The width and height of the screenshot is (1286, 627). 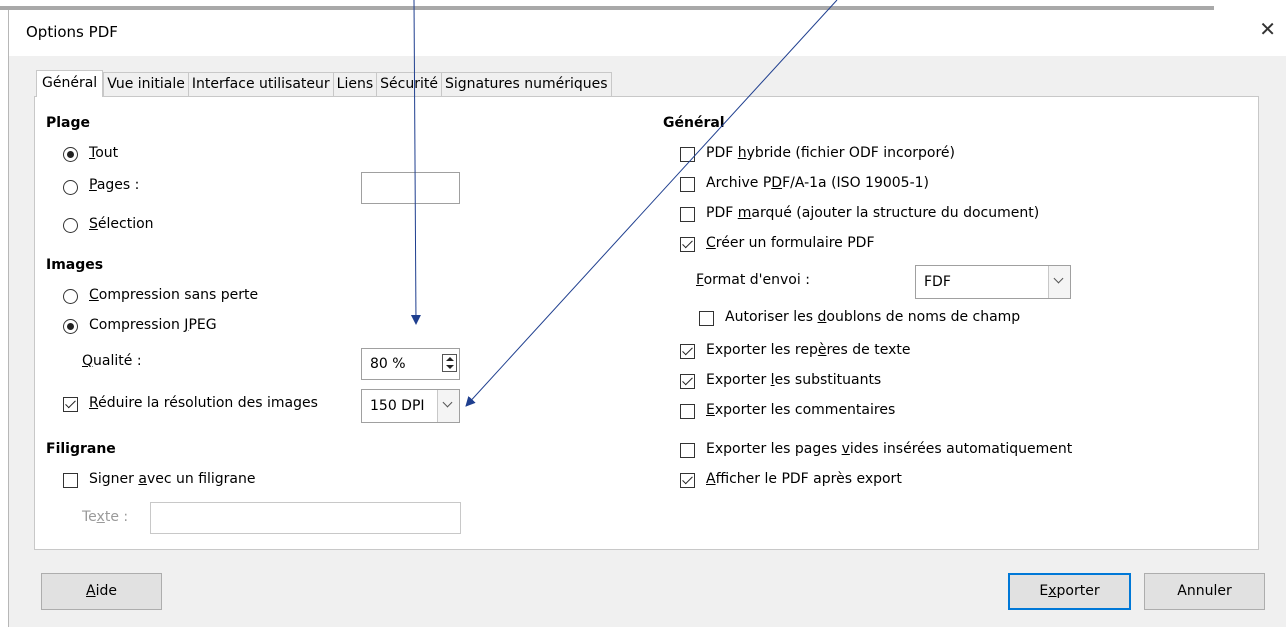 What do you see at coordinates (70, 83) in the screenshot?
I see `tab-general: Général` at bounding box center [70, 83].